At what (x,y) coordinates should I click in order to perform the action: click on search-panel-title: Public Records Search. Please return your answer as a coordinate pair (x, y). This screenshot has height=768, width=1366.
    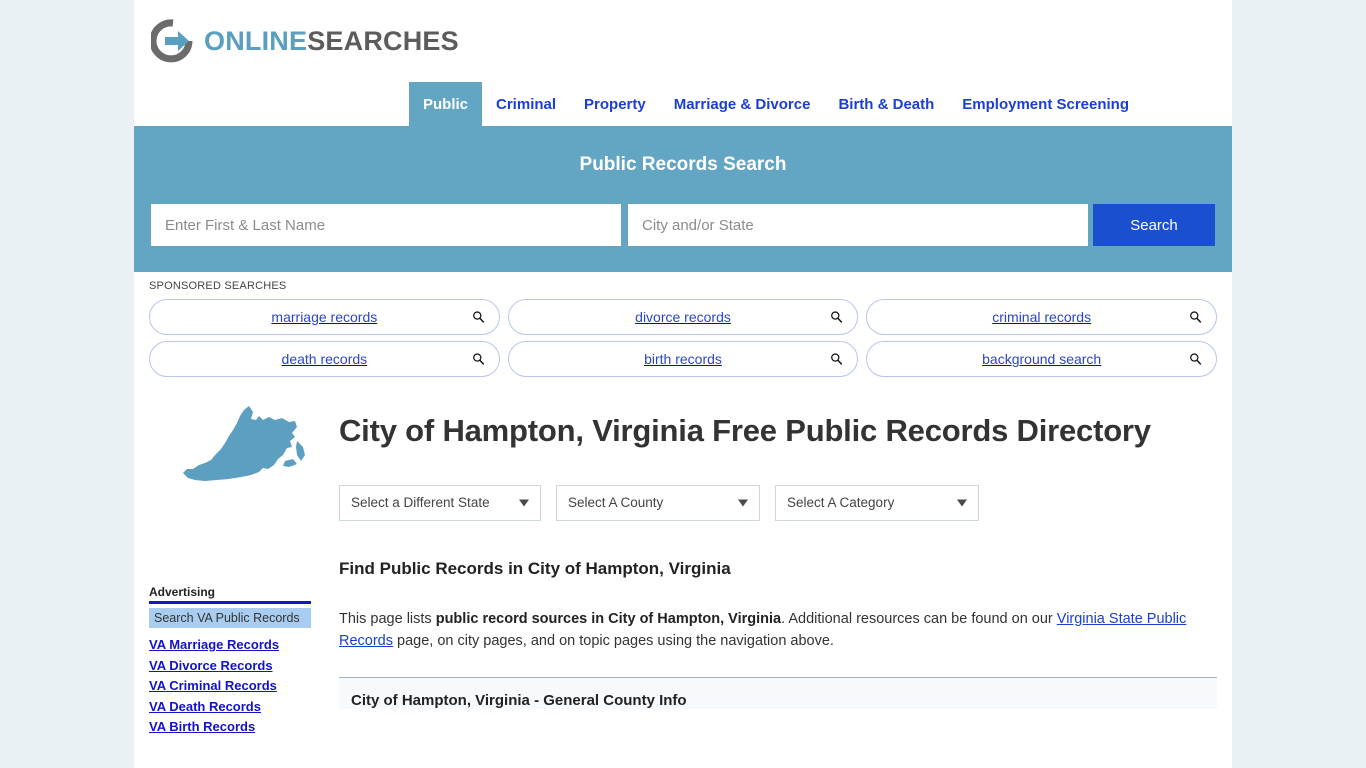
    Looking at the image, I should click on (683, 164).